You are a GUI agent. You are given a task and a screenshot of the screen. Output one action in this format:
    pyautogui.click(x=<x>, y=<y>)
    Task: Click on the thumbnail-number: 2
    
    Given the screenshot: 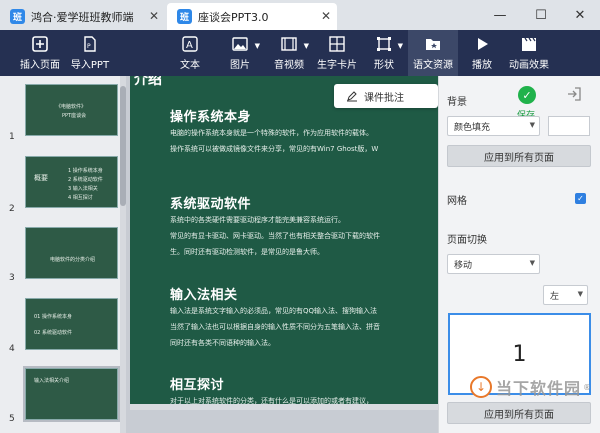 What is the action you would take?
    pyautogui.click(x=12, y=209)
    